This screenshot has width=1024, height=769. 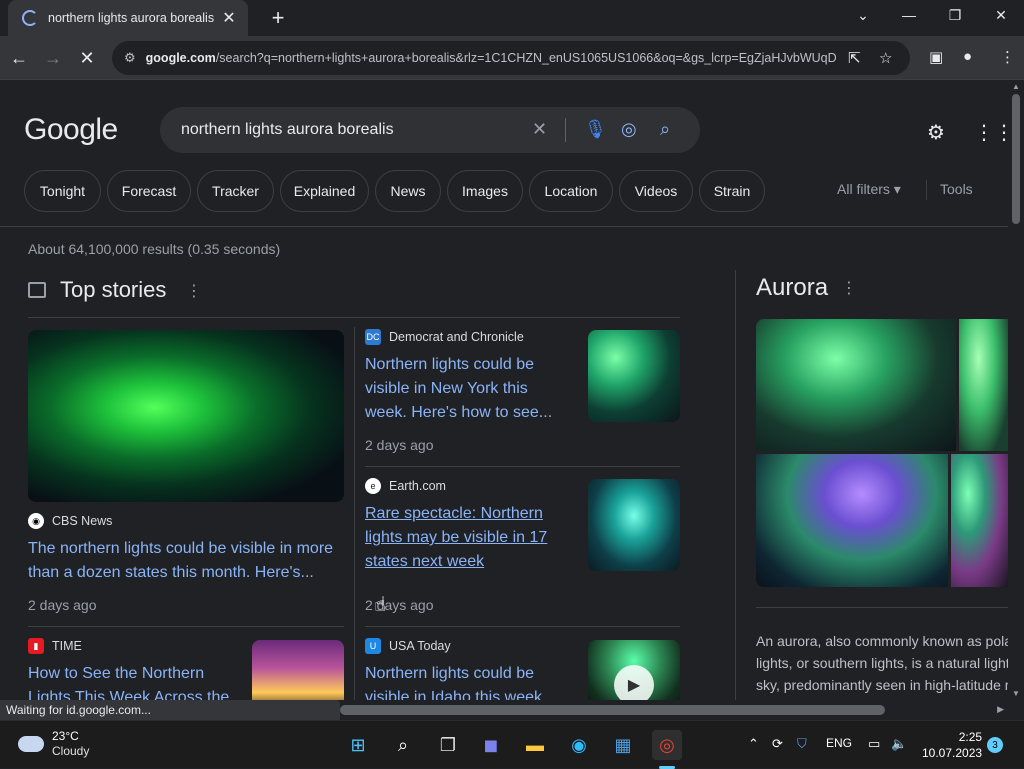 What do you see at coordinates (863, 15) in the screenshot?
I see `tab-search-chevron-icon: ⌄` at bounding box center [863, 15].